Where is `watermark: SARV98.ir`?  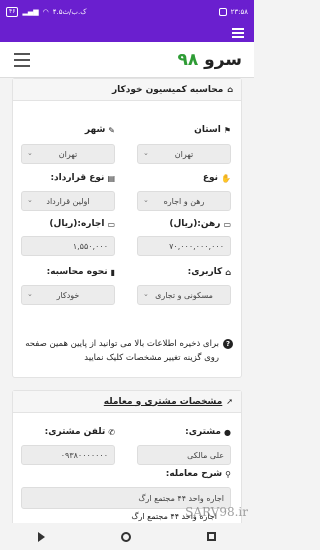
watermark: SARV98.ir is located at coordinates (216, 512).